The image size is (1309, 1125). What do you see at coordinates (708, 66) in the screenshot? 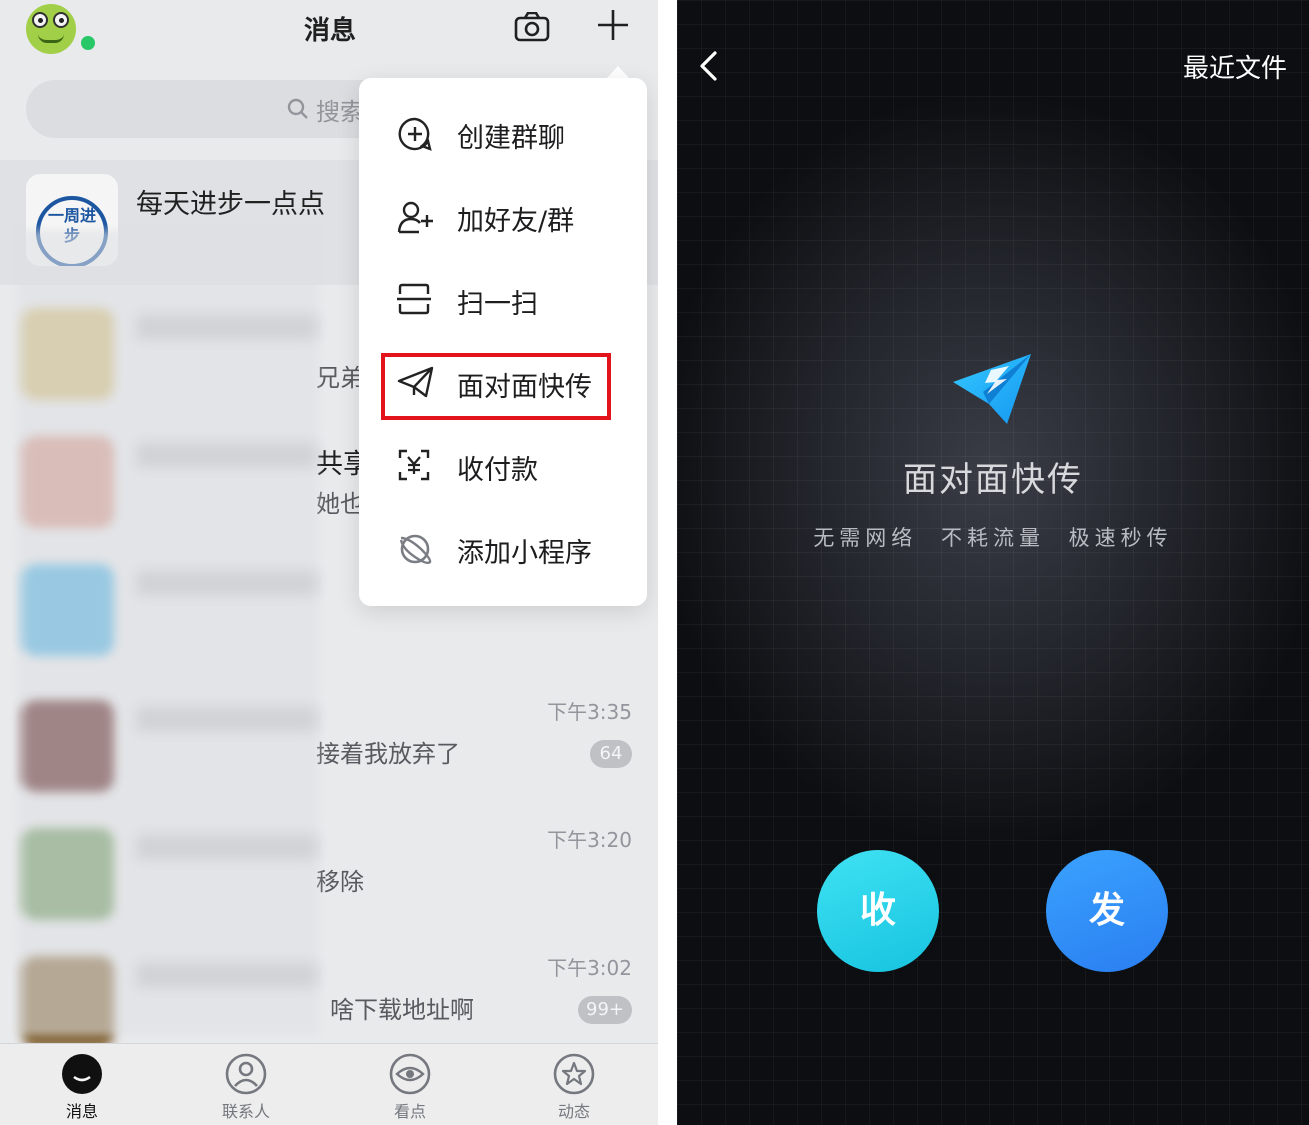
I see `back-icon` at bounding box center [708, 66].